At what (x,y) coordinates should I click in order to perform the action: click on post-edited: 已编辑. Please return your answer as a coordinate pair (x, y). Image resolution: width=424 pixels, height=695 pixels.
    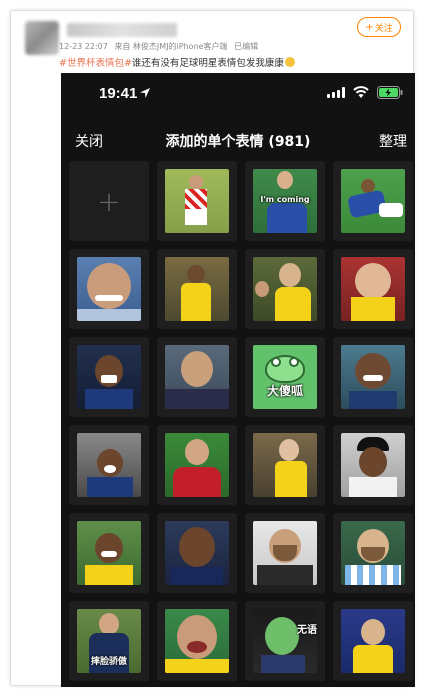
    Looking at the image, I should click on (246, 46).